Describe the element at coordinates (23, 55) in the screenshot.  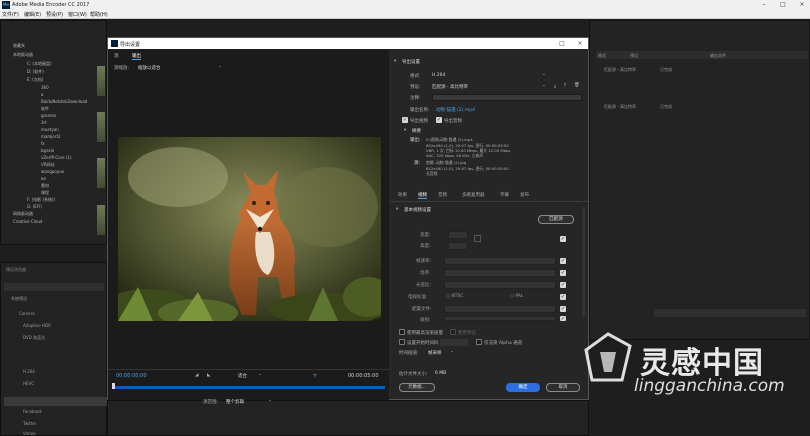
I see `browser-tab-local: 本地驱动器` at that location.